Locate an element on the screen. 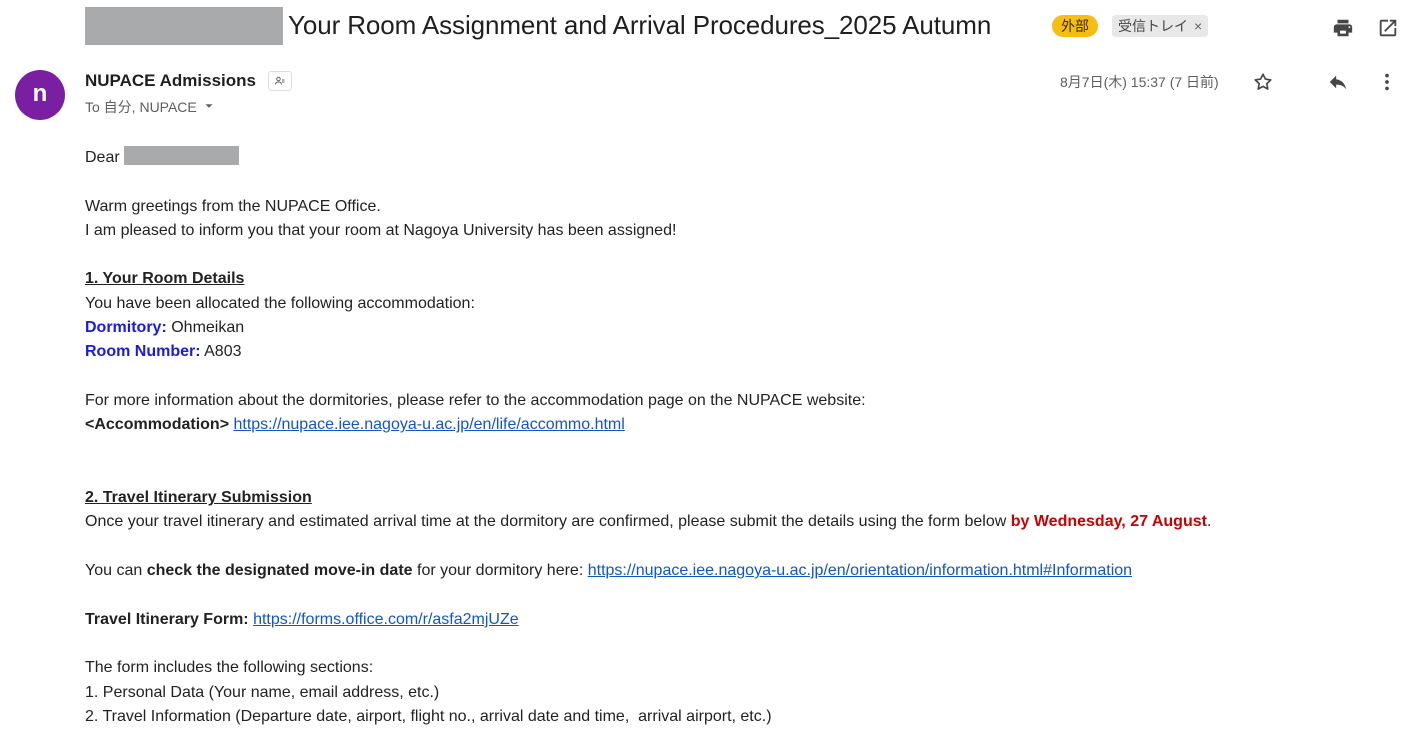  accommodation-label: <Accommodation> is located at coordinates (157, 425).